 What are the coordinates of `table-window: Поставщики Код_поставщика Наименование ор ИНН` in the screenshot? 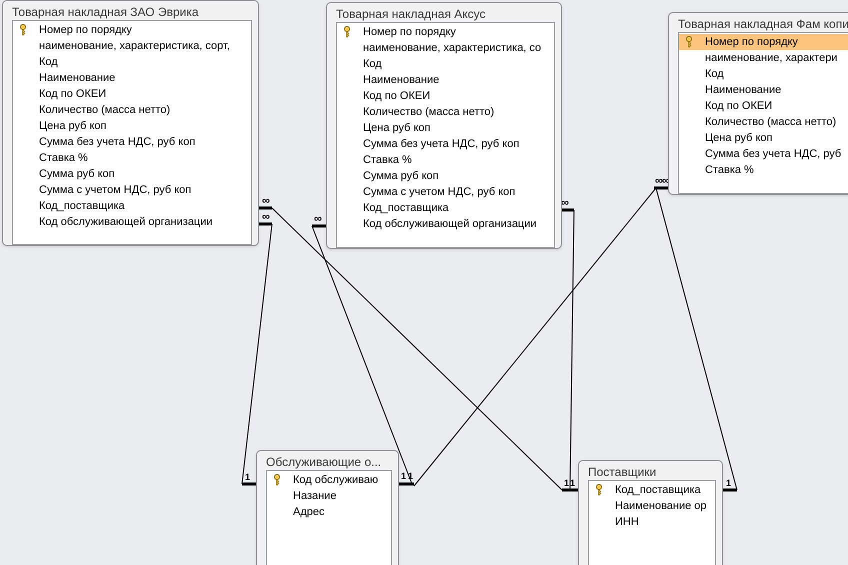 It's located at (650, 512).